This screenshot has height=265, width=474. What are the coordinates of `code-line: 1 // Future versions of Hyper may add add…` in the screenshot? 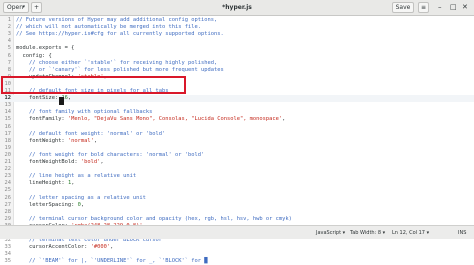 It's located at (237, 20).